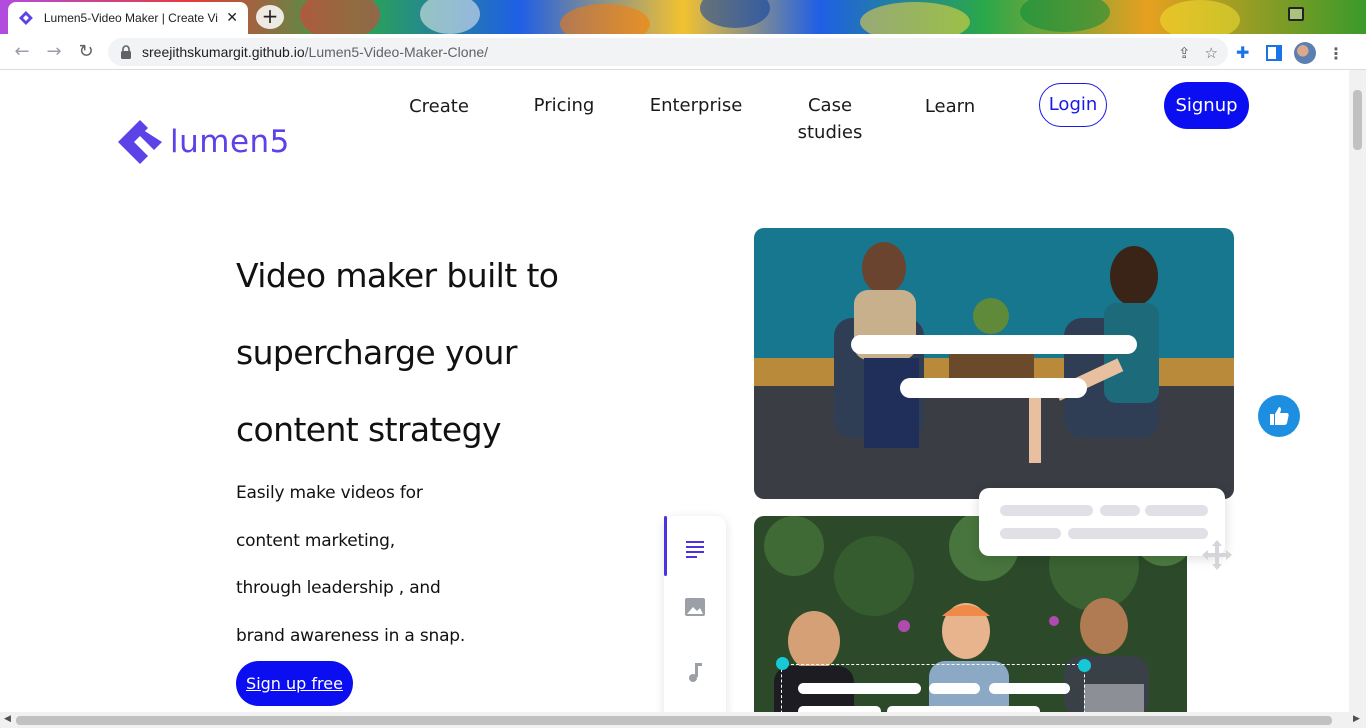  What do you see at coordinates (1357, 120) in the screenshot?
I see `vertical-scrollbar-thumb` at bounding box center [1357, 120].